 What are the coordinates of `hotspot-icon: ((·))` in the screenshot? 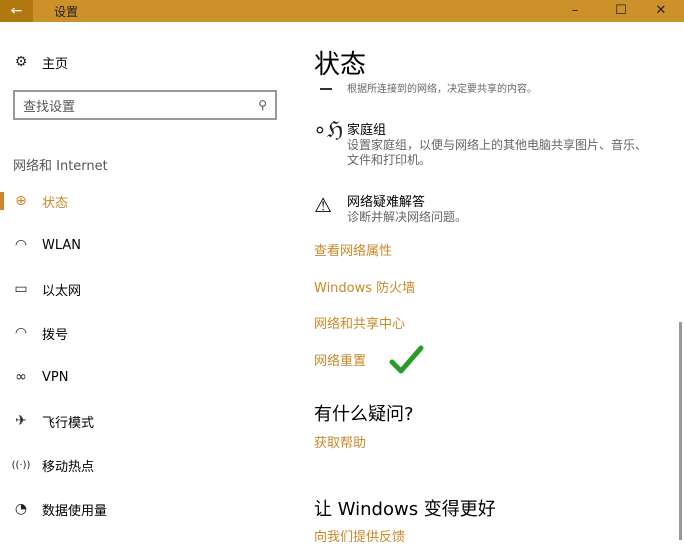 It's located at (21, 465).